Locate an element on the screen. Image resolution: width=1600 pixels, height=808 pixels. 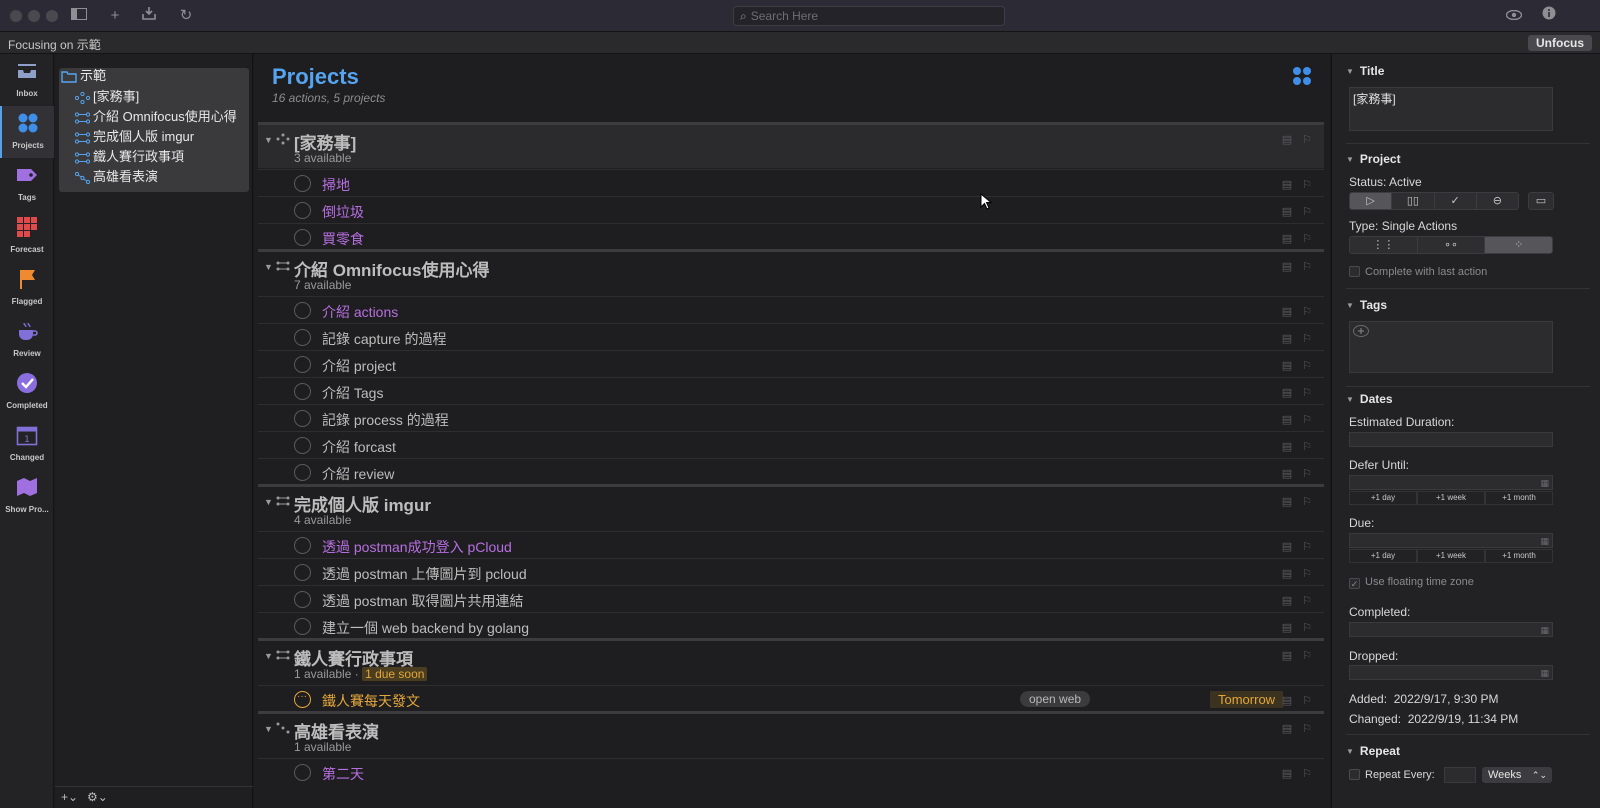
status-completed-icon: ✓ is located at coordinates (1455, 201).